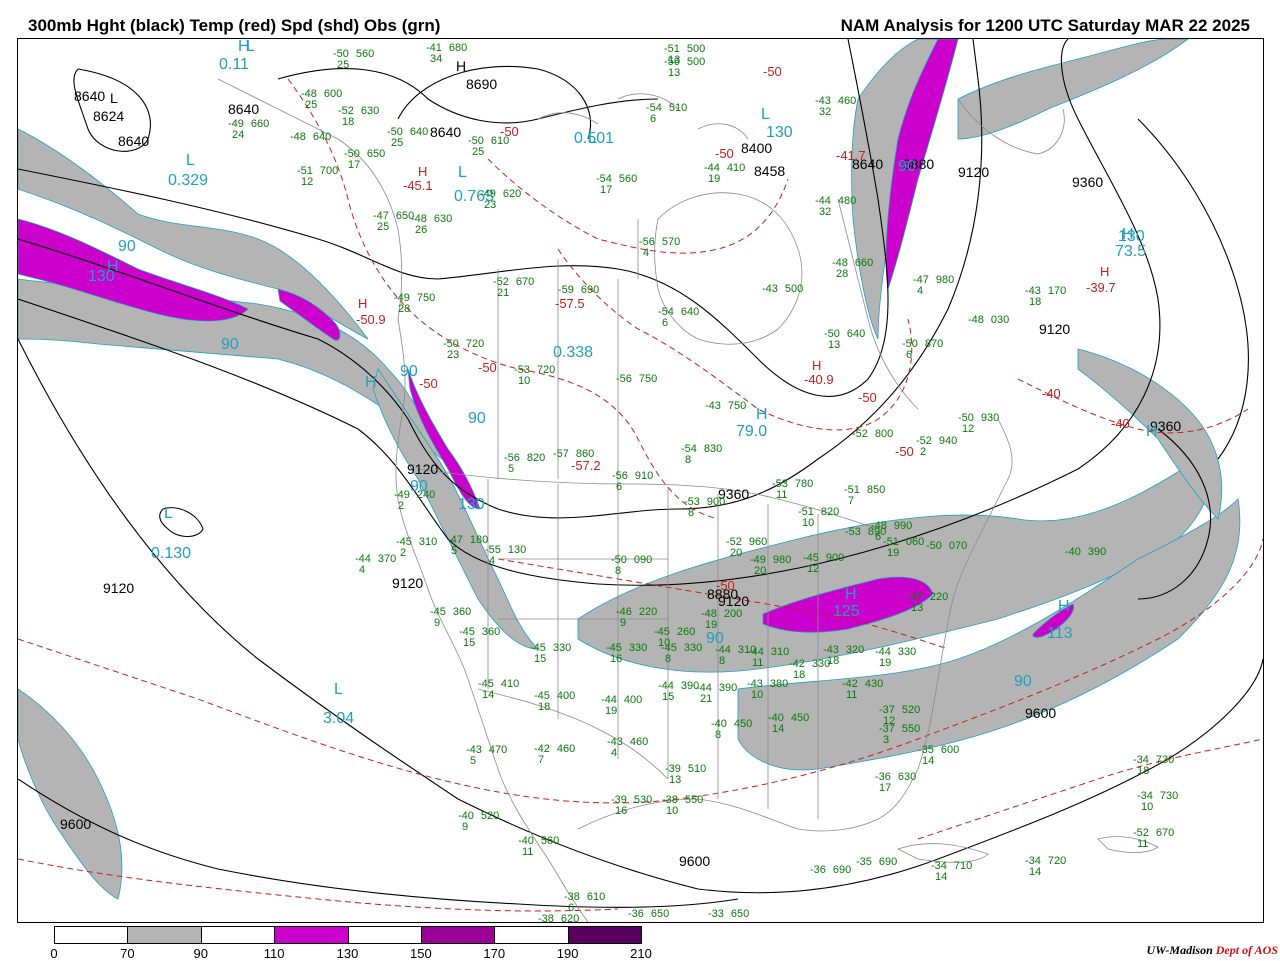 This screenshot has width=1280, height=961. I want to click on observation-height: 220, so click(939, 597).